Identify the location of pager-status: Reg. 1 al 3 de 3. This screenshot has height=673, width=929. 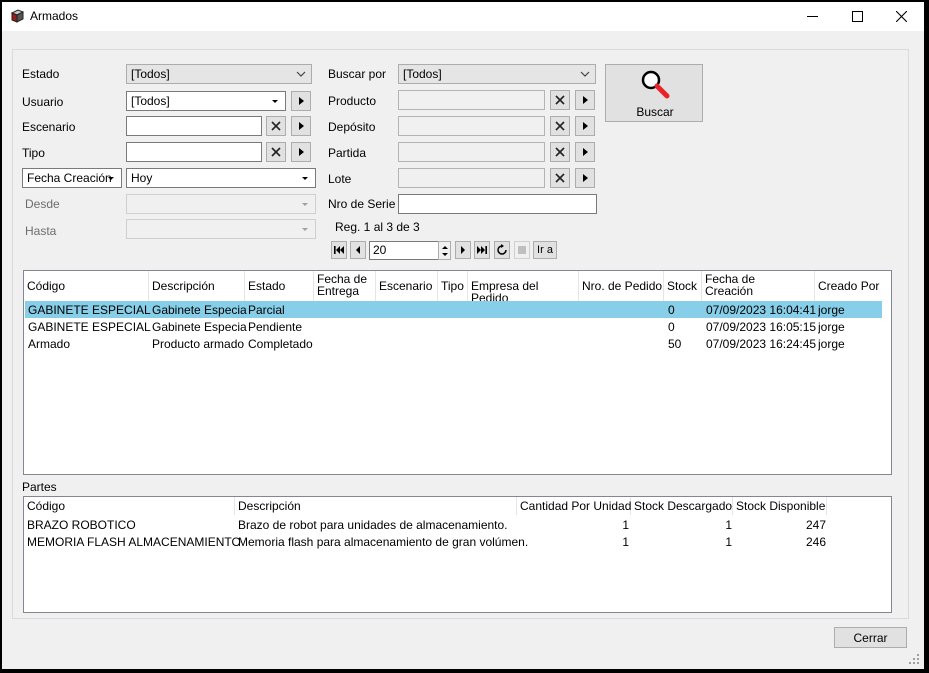
(377, 227).